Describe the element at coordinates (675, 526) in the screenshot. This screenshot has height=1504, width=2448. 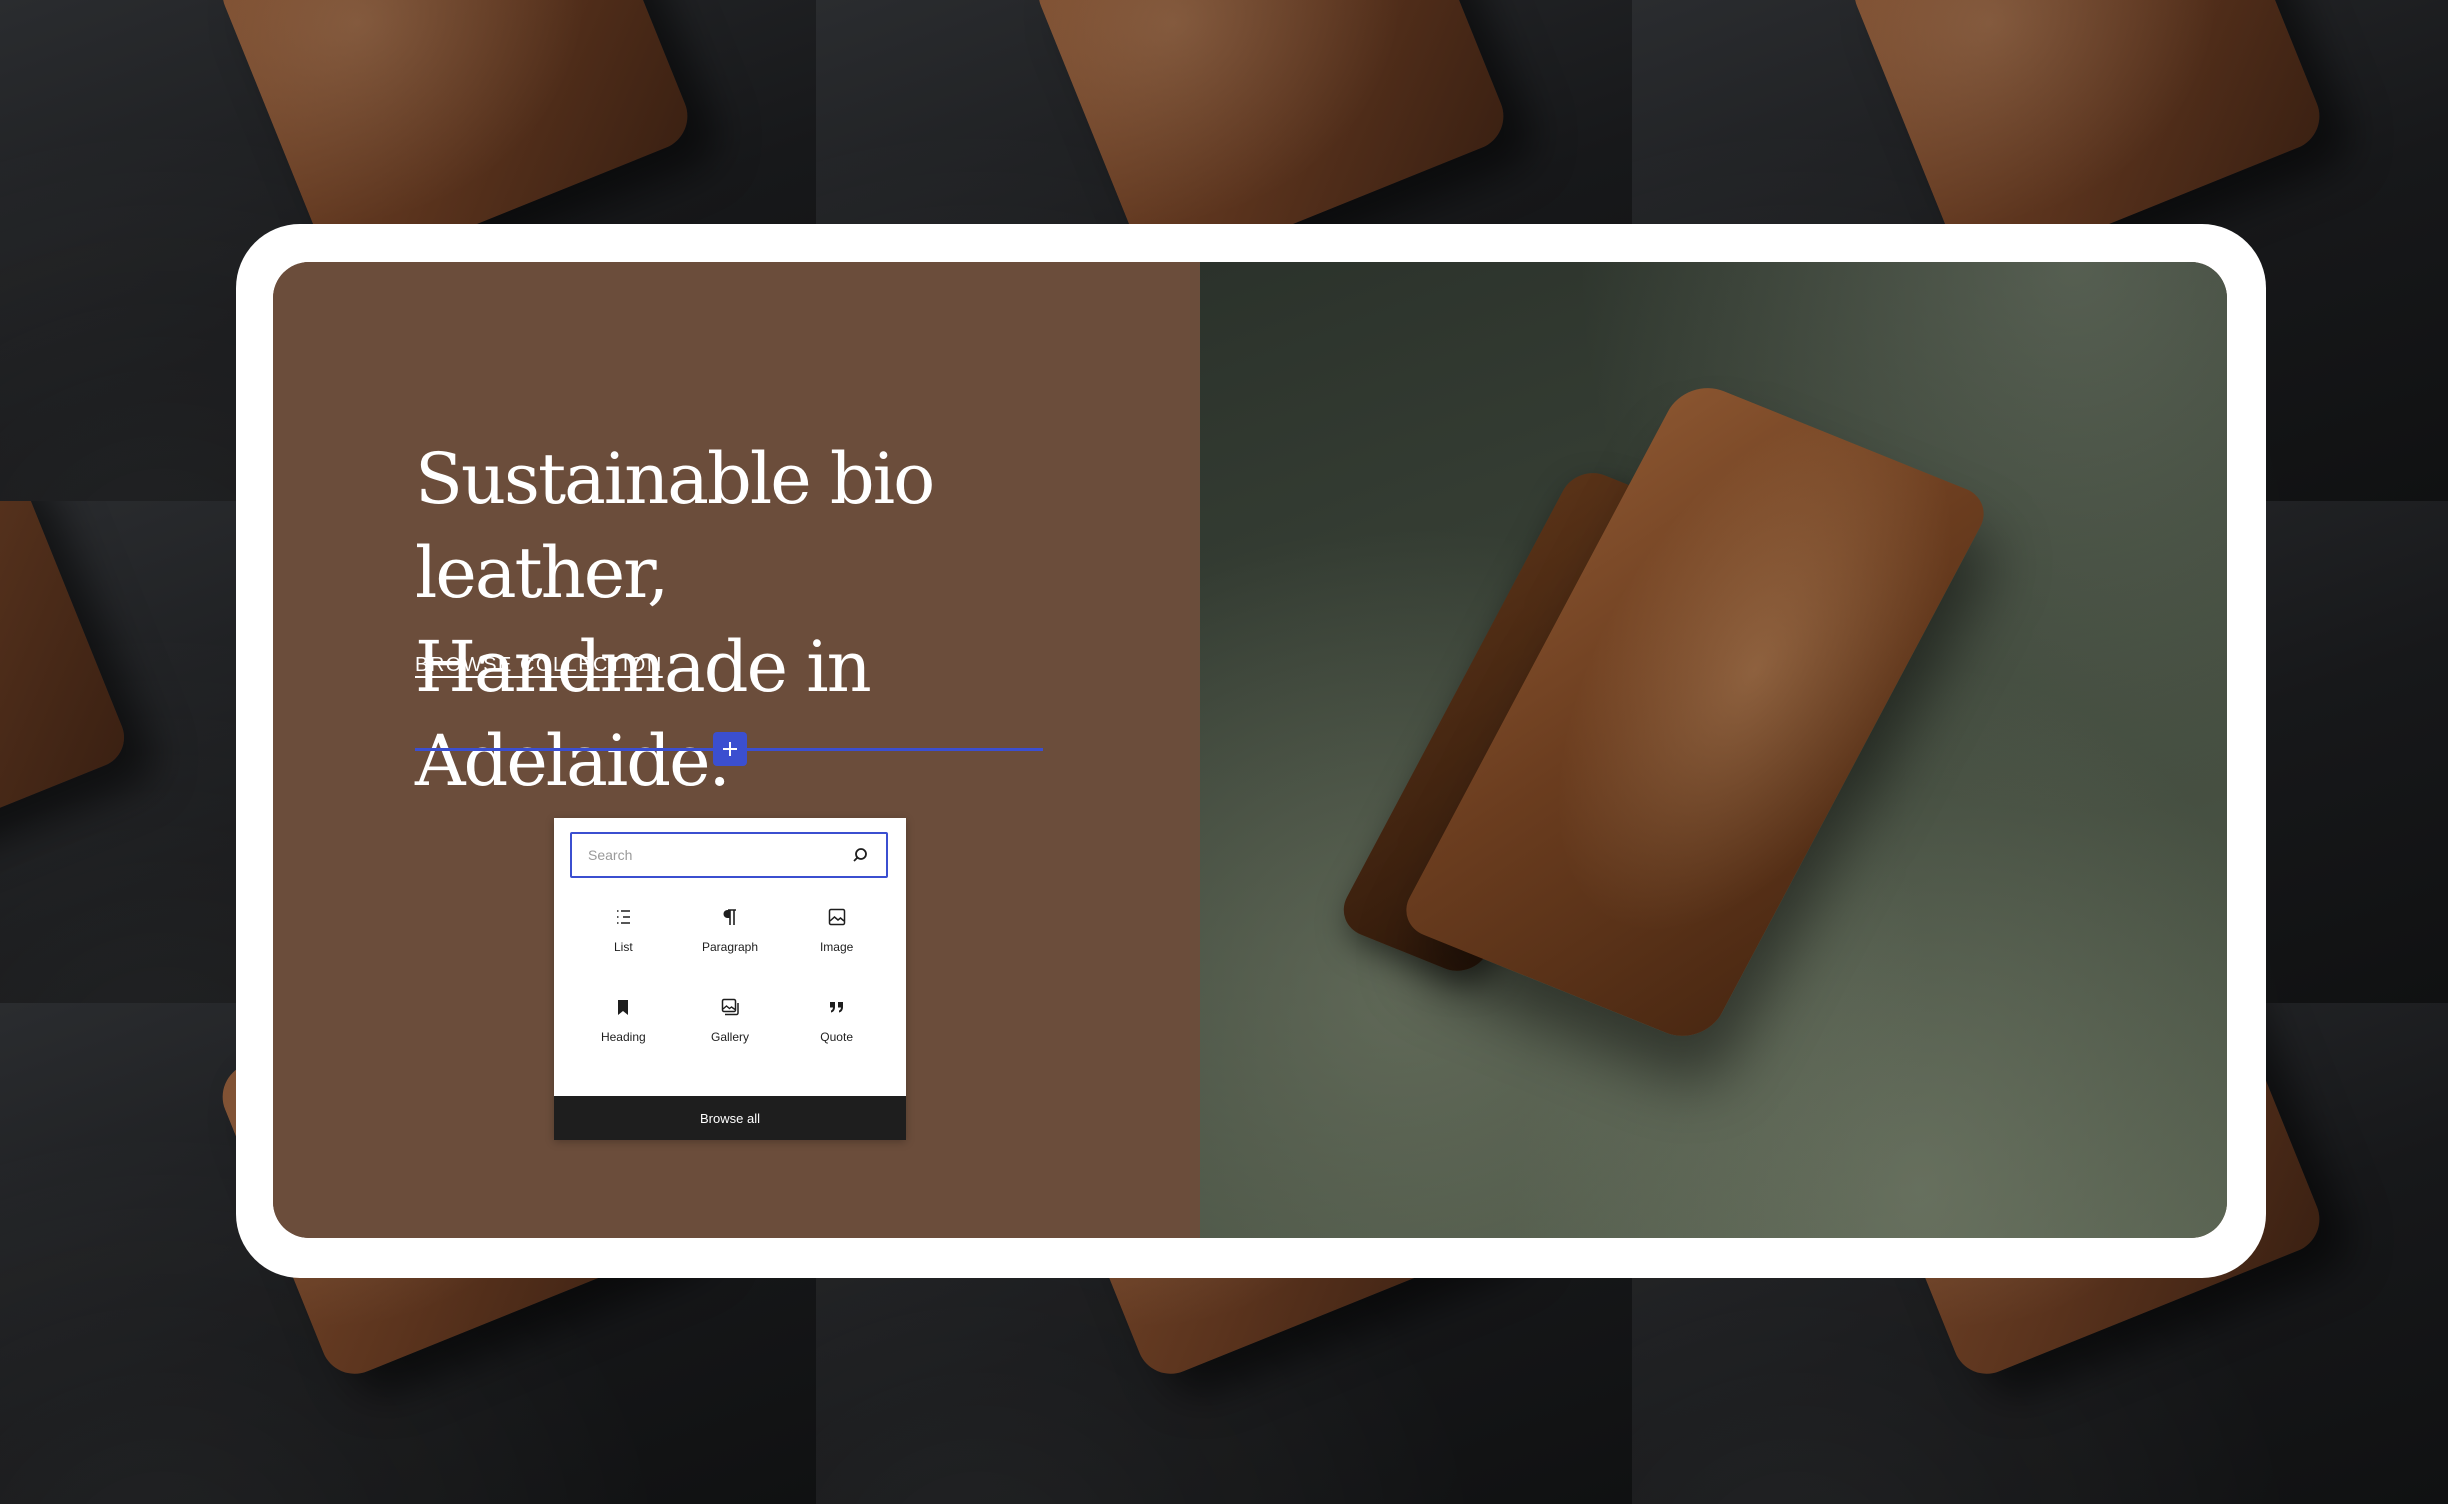
I see `headline-line-1: Sustainable bio leather,` at that location.